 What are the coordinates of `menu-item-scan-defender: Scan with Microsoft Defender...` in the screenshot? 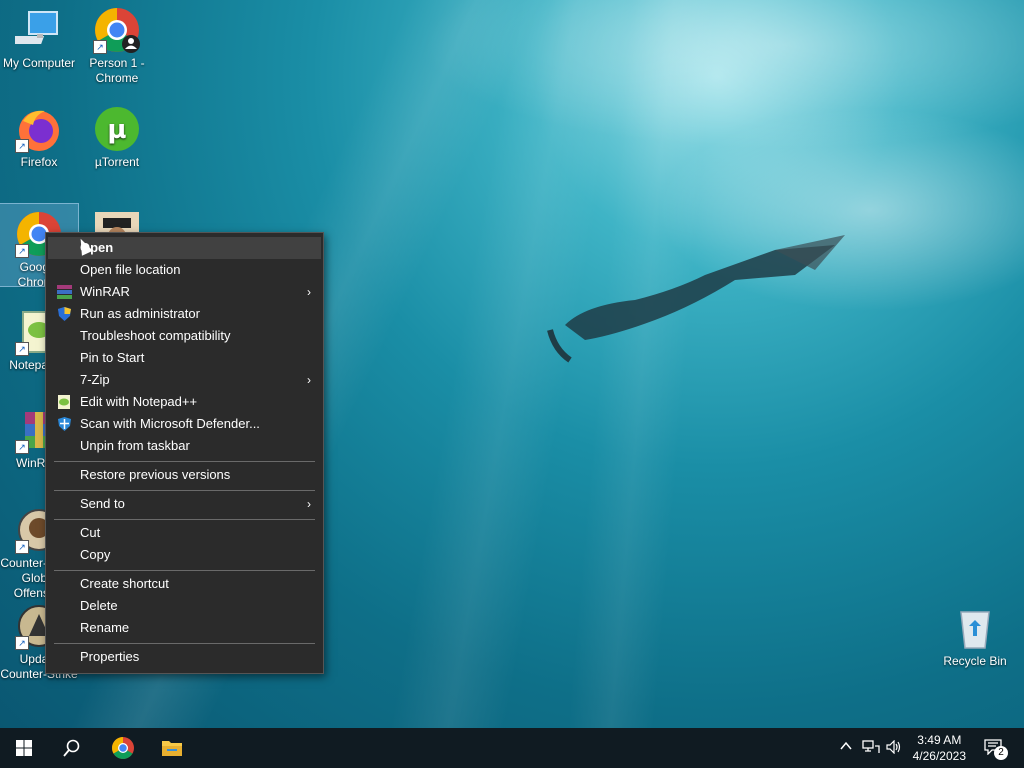 It's located at (184, 424).